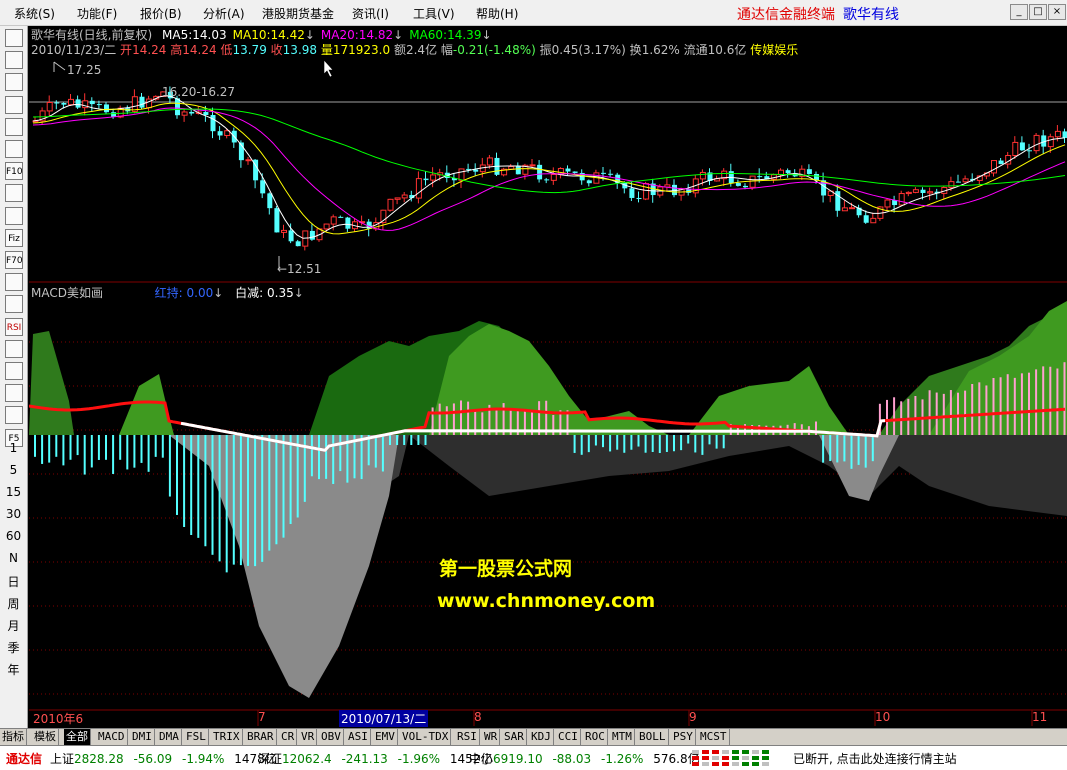  I want to click on gear-icon, so click(14, 348).